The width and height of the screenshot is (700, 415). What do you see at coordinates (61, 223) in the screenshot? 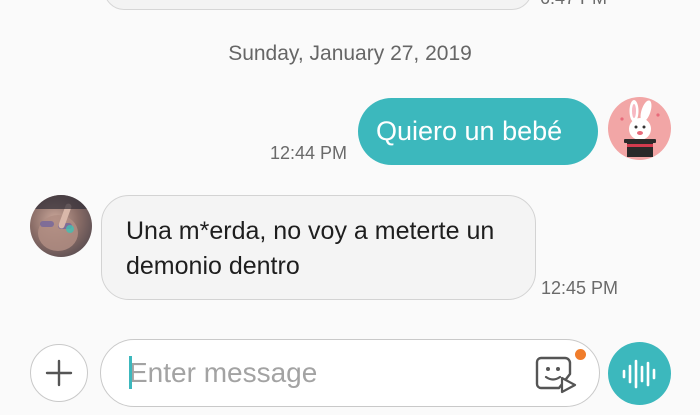
I see `contact-photo-icon` at bounding box center [61, 223].